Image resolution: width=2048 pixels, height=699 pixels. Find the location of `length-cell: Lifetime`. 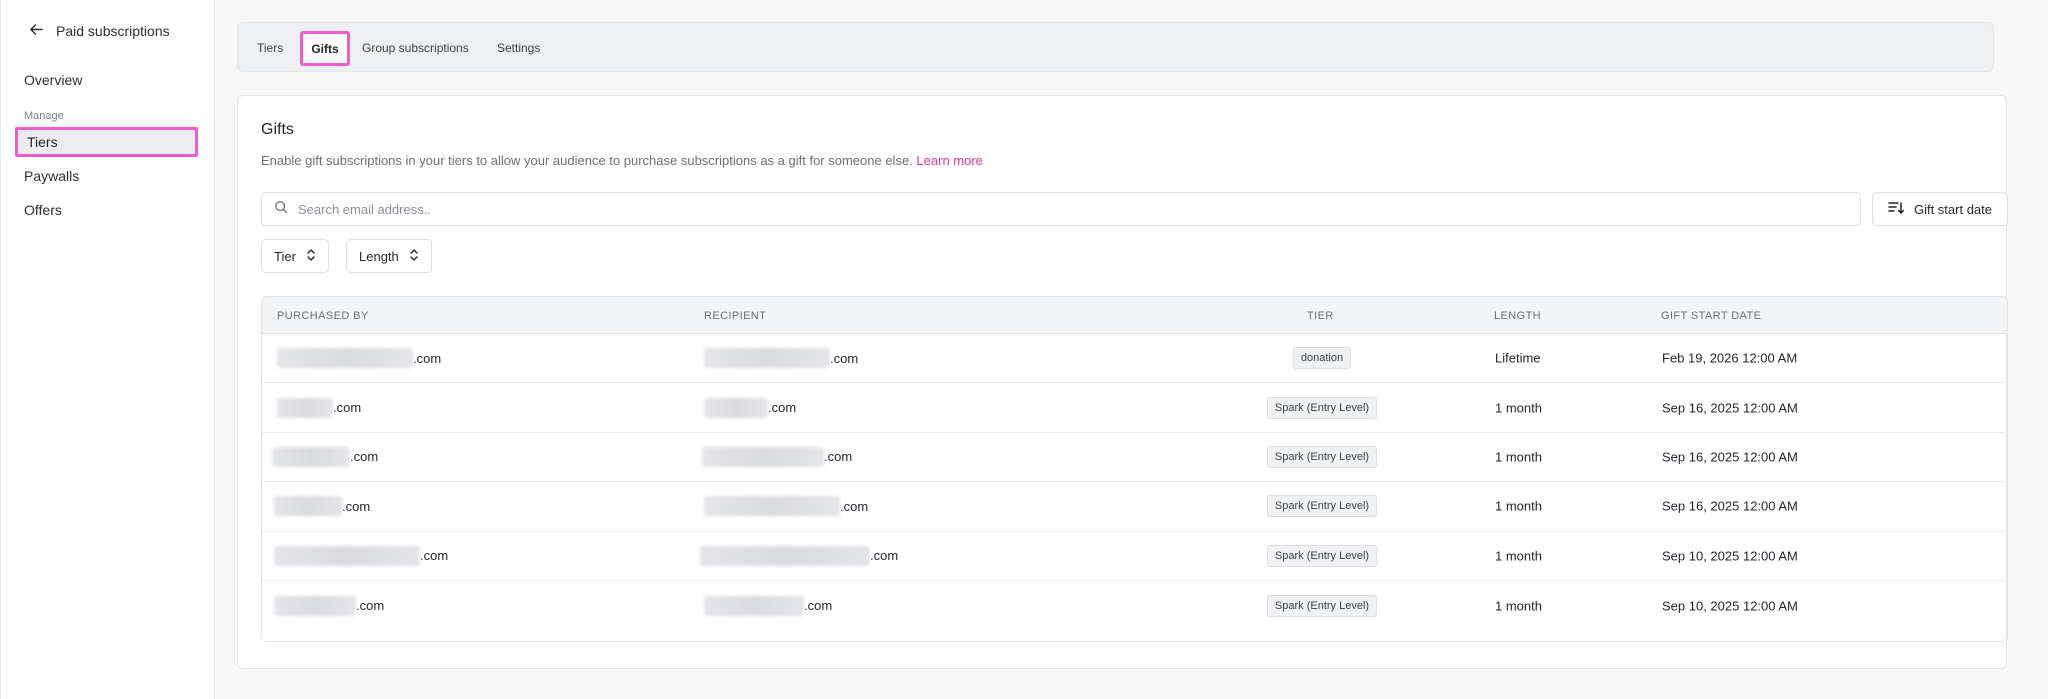

length-cell: Lifetime is located at coordinates (1518, 358).